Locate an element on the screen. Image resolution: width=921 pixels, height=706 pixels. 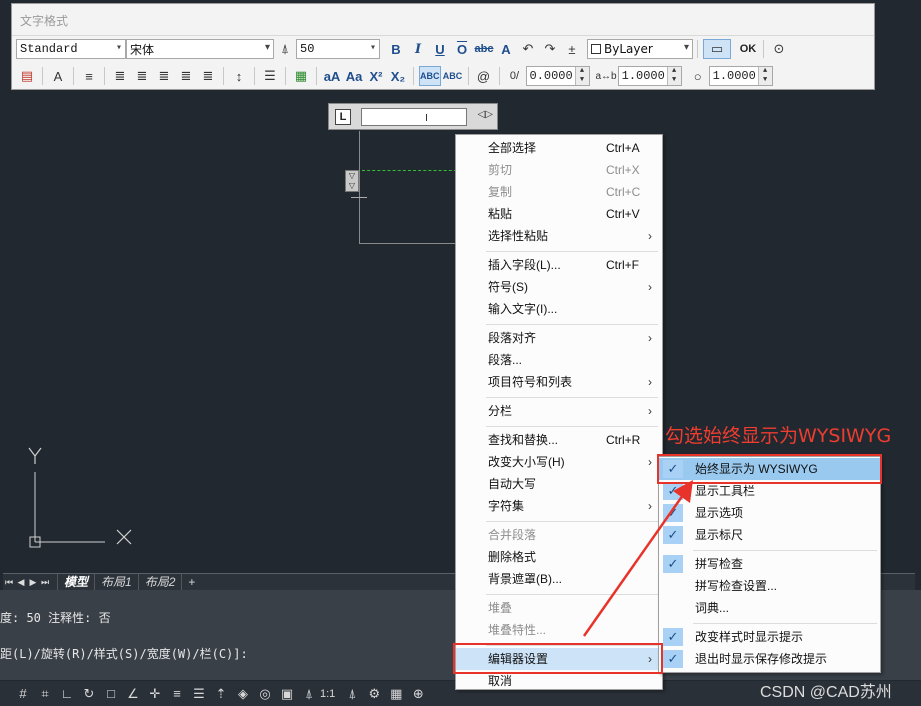
clean-screen-icon: ⊕ is located at coordinates (418, 694).